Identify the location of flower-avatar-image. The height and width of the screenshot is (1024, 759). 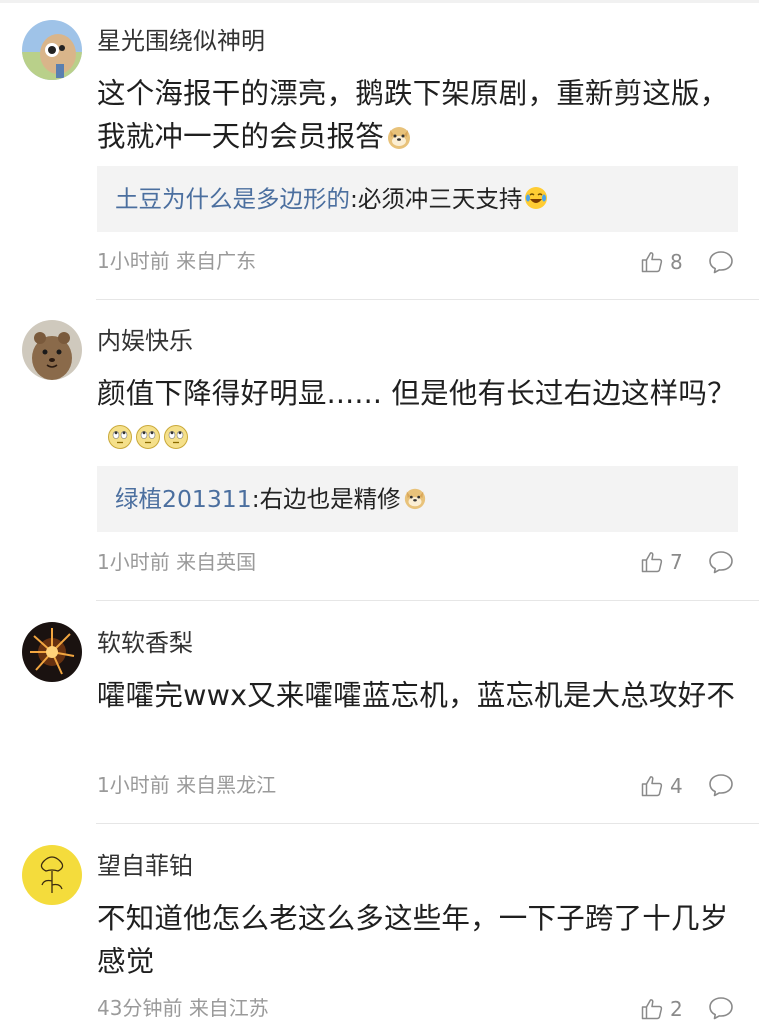
(52, 875).